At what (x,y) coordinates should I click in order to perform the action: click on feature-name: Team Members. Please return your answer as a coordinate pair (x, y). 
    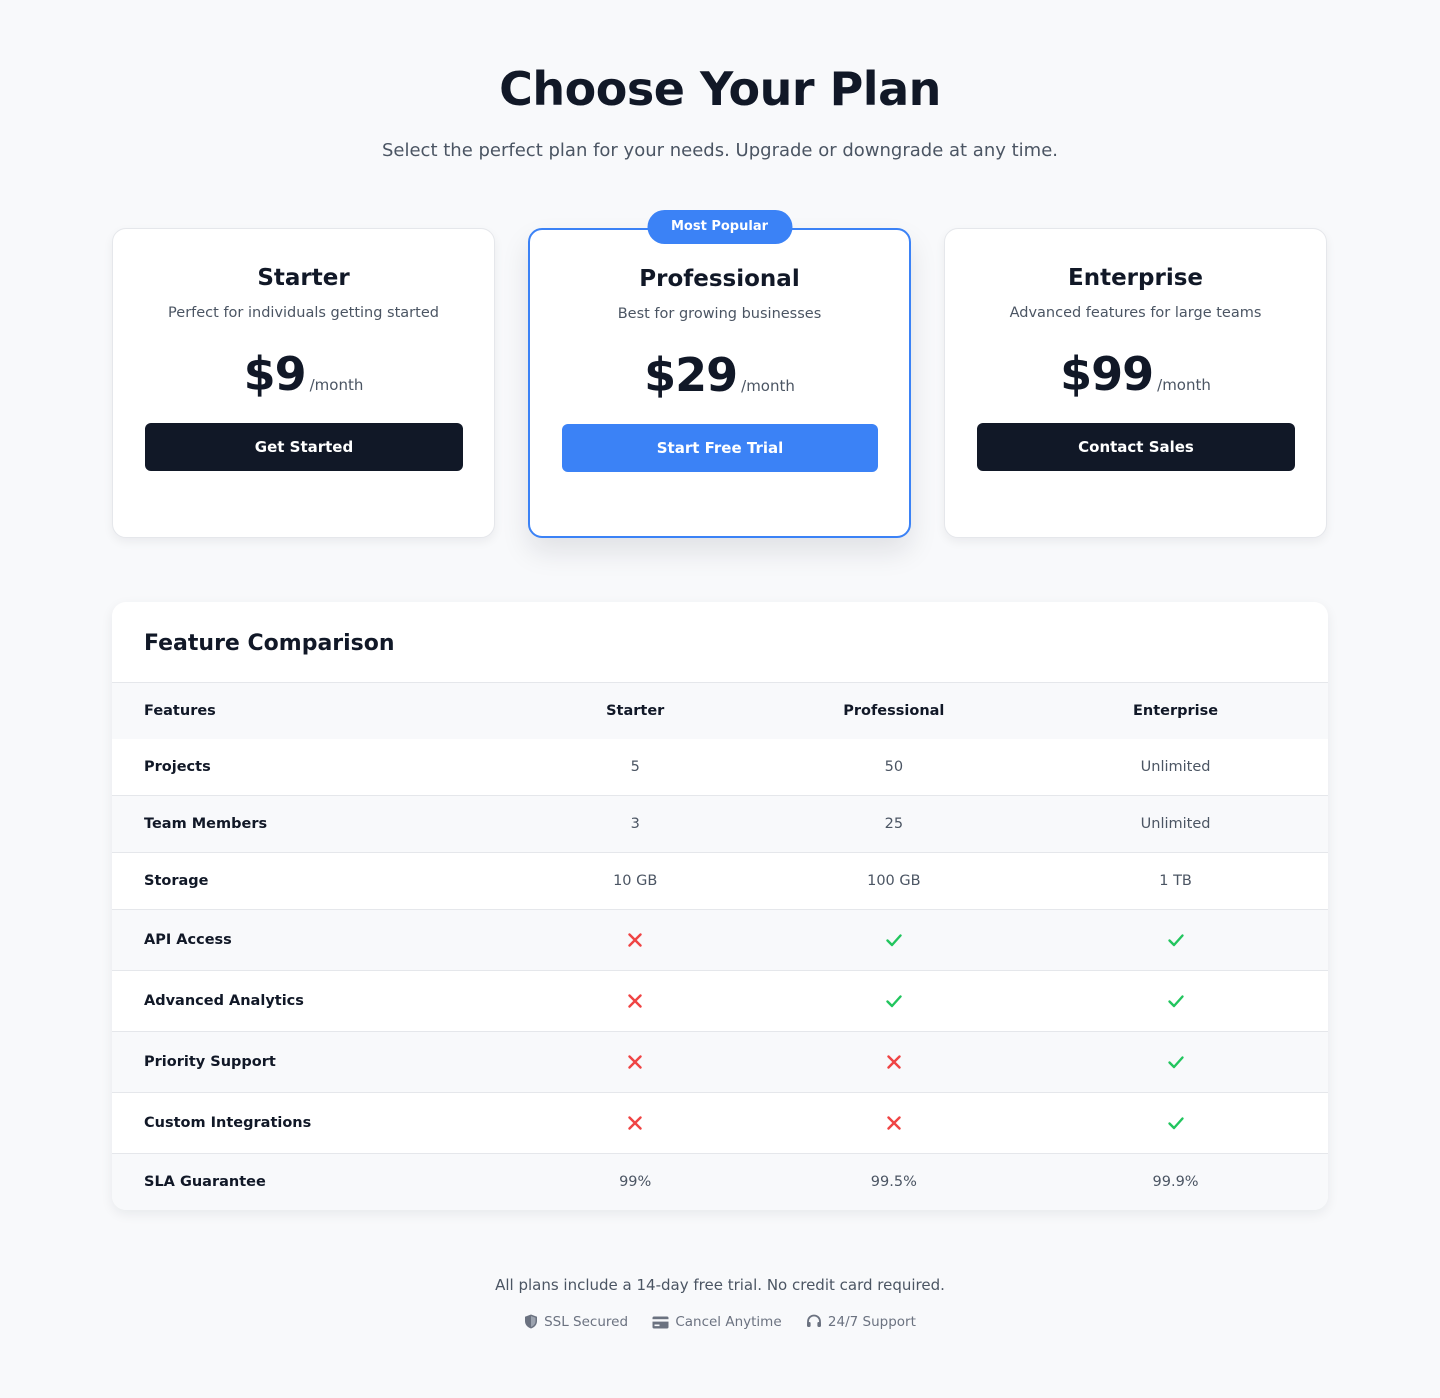
    Looking at the image, I should click on (206, 824).